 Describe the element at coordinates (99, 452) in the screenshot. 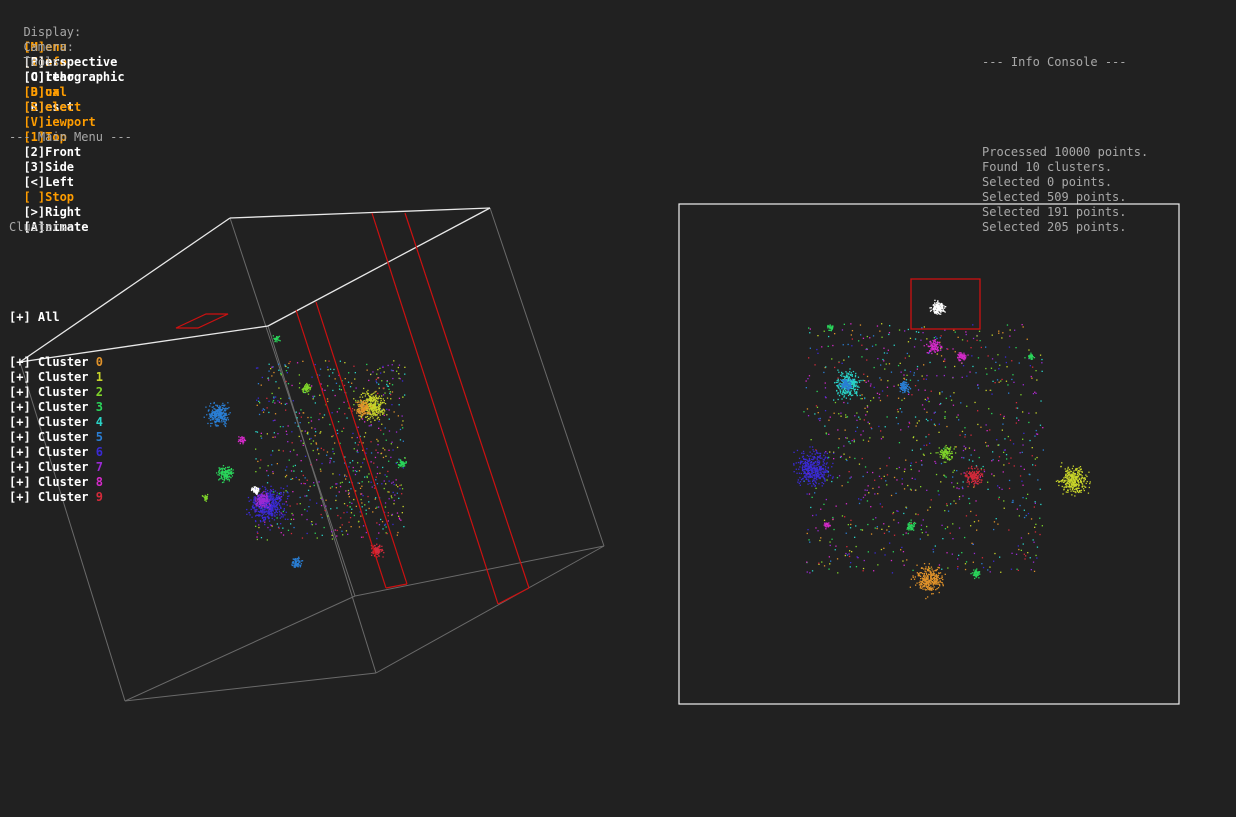

I see `cluster-id: 6` at that location.